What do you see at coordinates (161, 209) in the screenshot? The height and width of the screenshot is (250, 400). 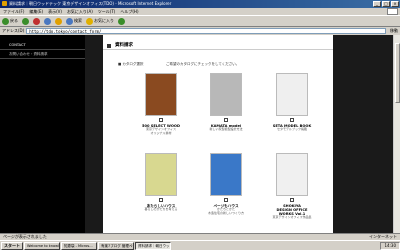 I see `catalog-subtitle: 暮らしのかたちを考える` at bounding box center [161, 209].